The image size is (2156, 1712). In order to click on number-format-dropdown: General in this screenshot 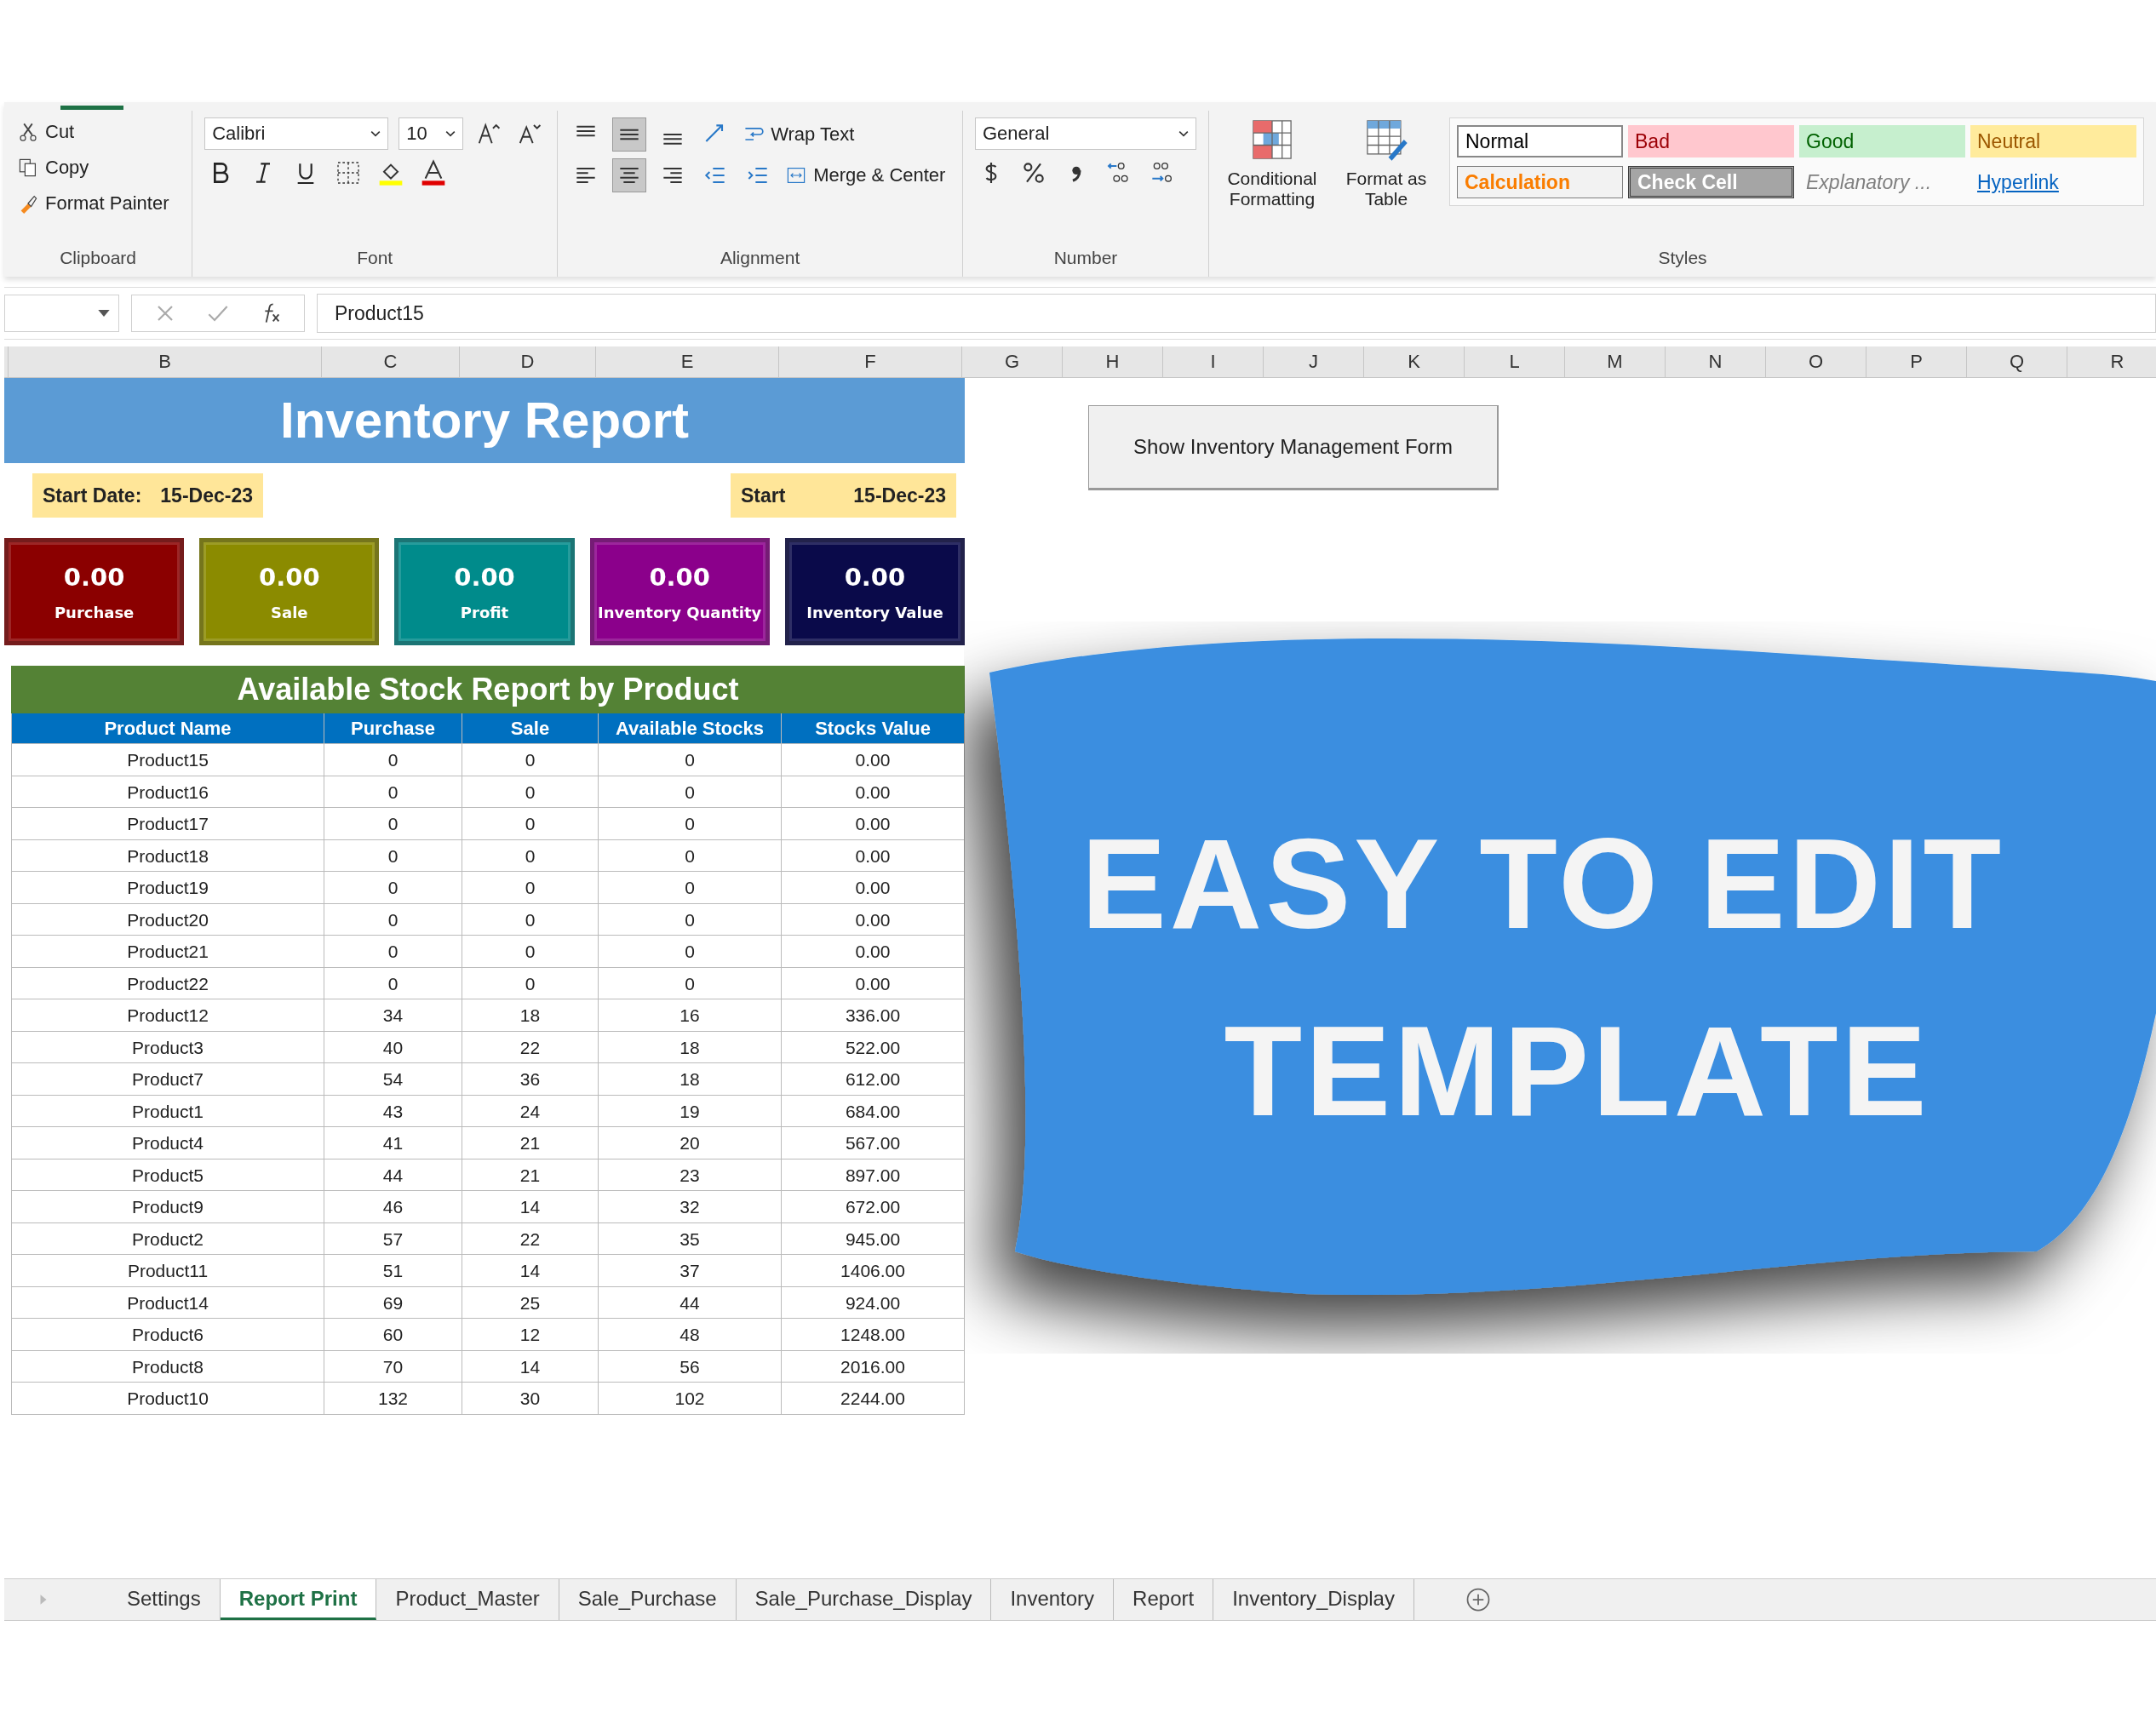, I will do `click(1085, 133)`.